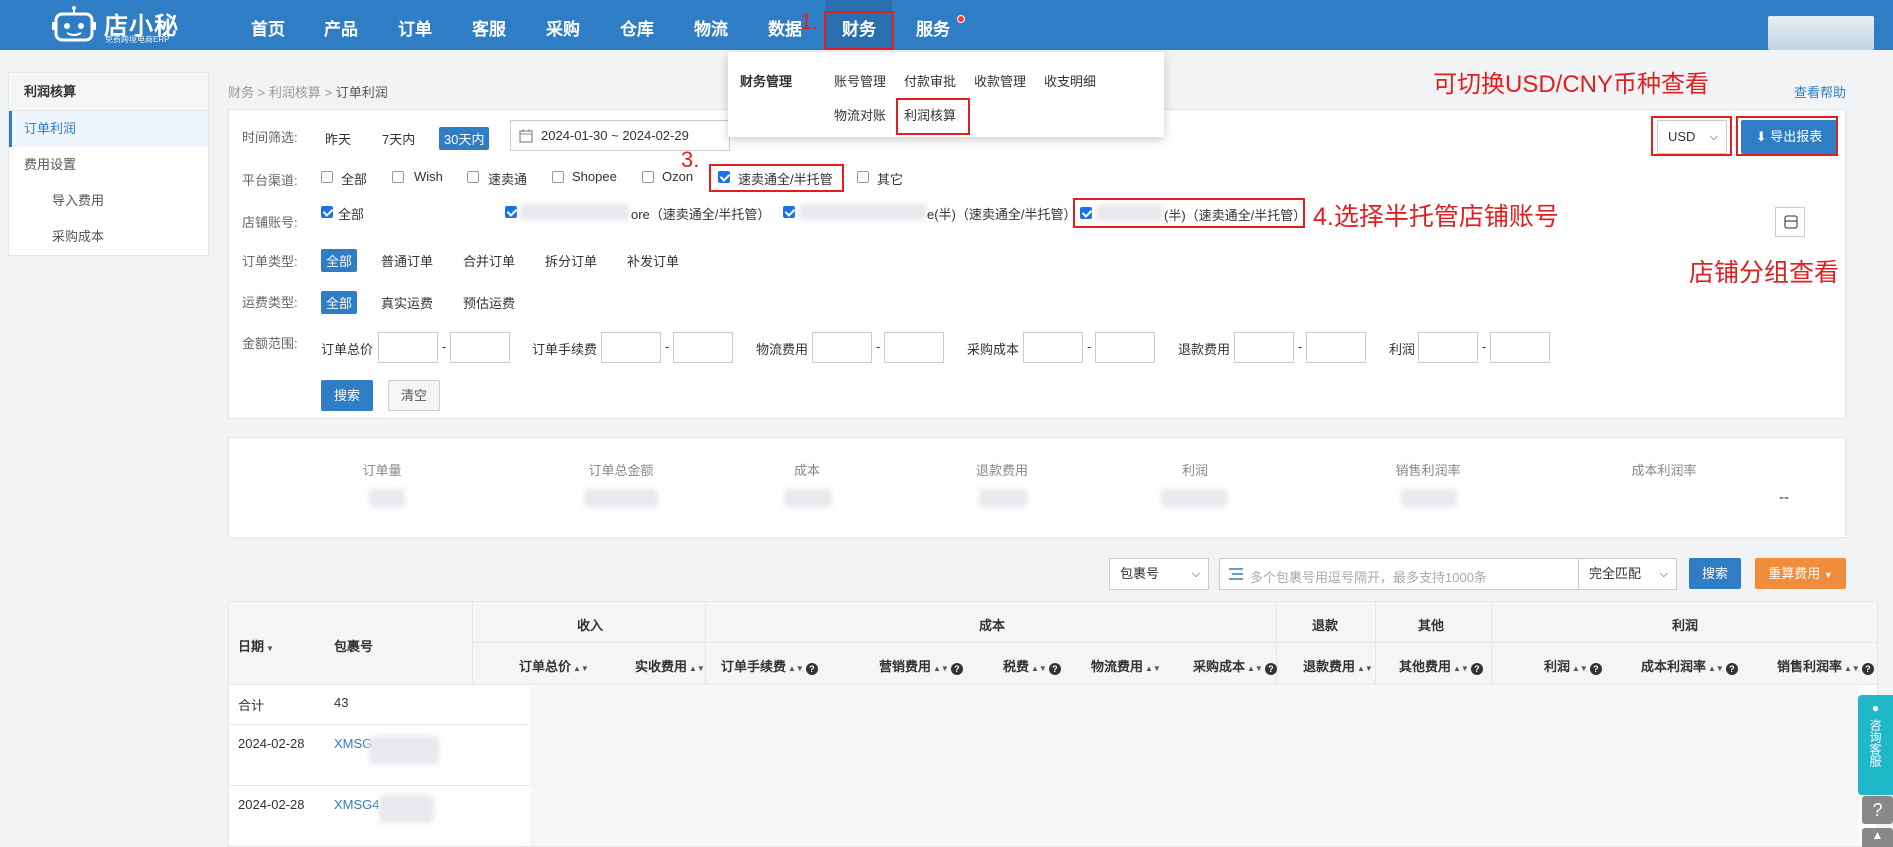  I want to click on platform-other-checkbox, so click(863, 177).